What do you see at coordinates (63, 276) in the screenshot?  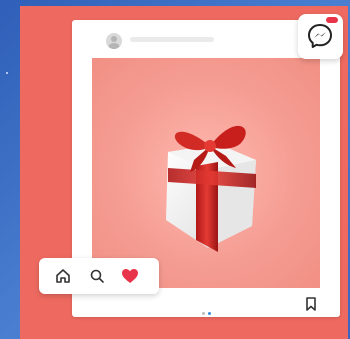 I see `home-icon` at bounding box center [63, 276].